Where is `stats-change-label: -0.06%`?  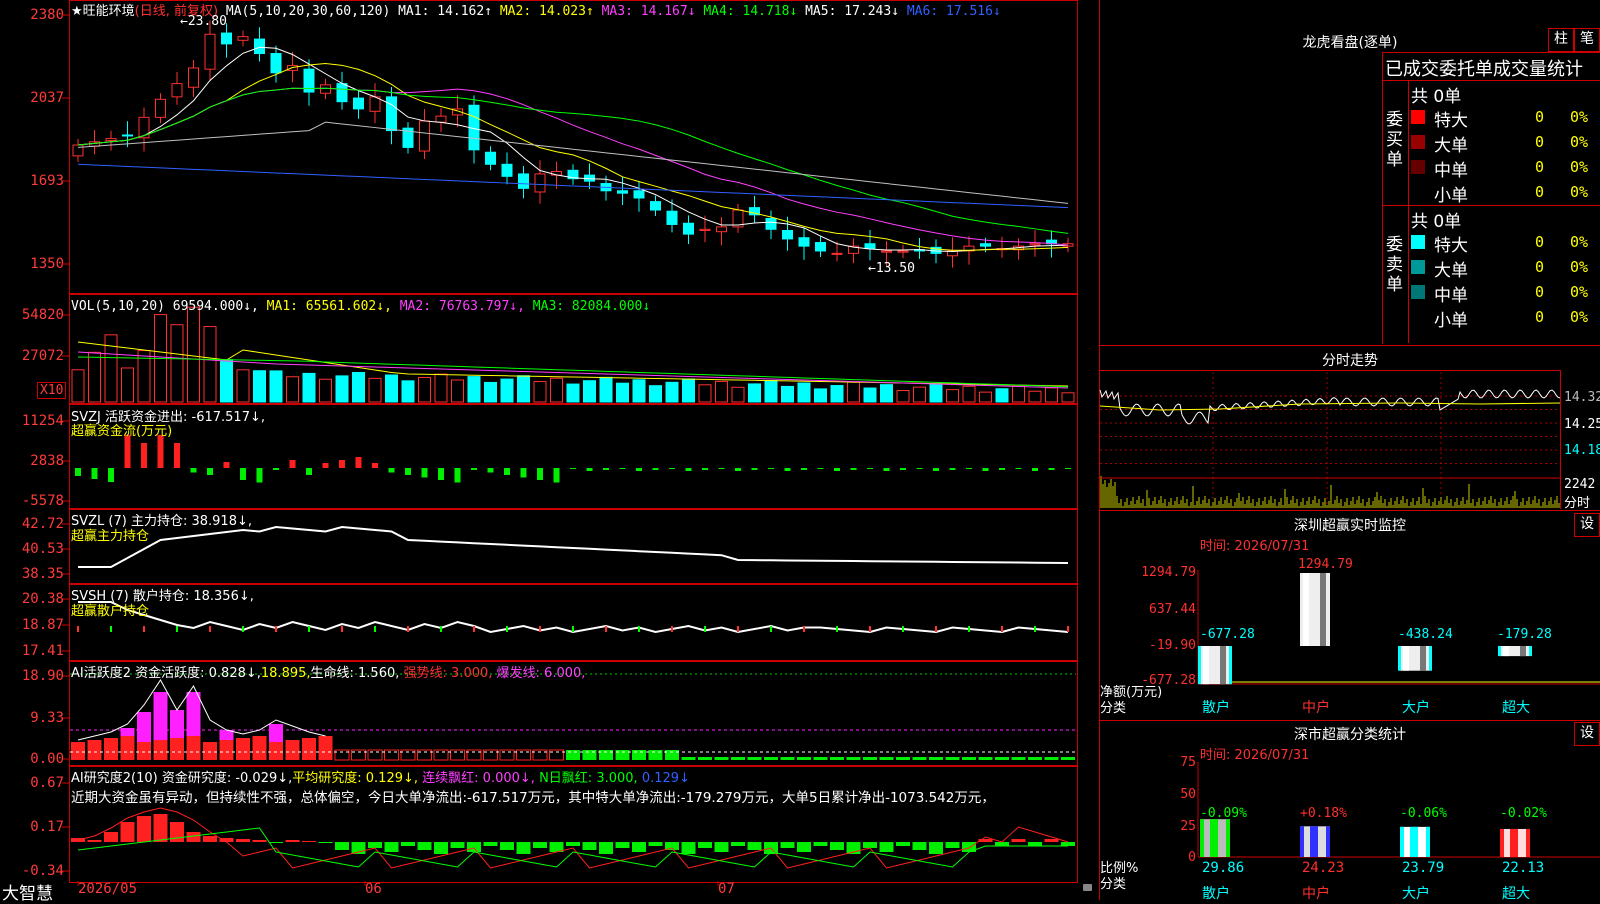
stats-change-label: -0.06% is located at coordinates (1423, 813).